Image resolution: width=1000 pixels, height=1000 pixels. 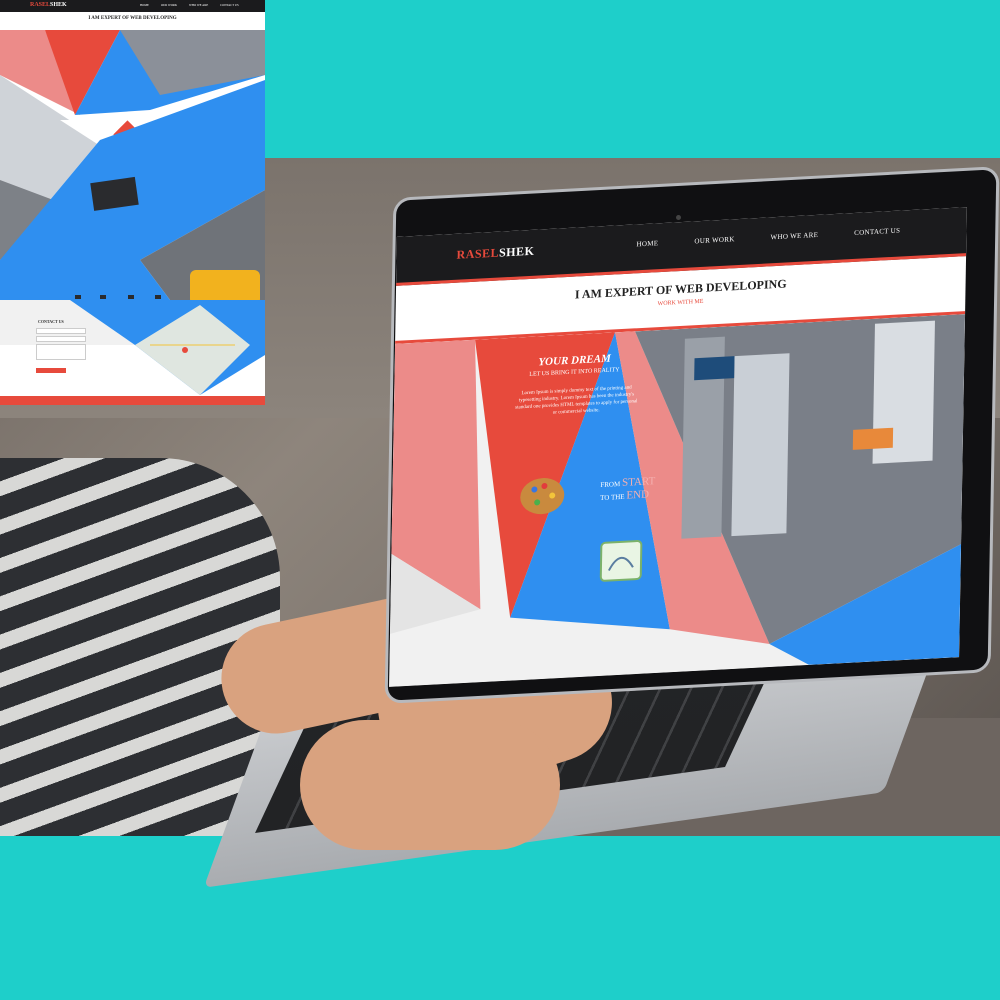 What do you see at coordinates (638, 482) in the screenshot?
I see `start-emph: START` at bounding box center [638, 482].